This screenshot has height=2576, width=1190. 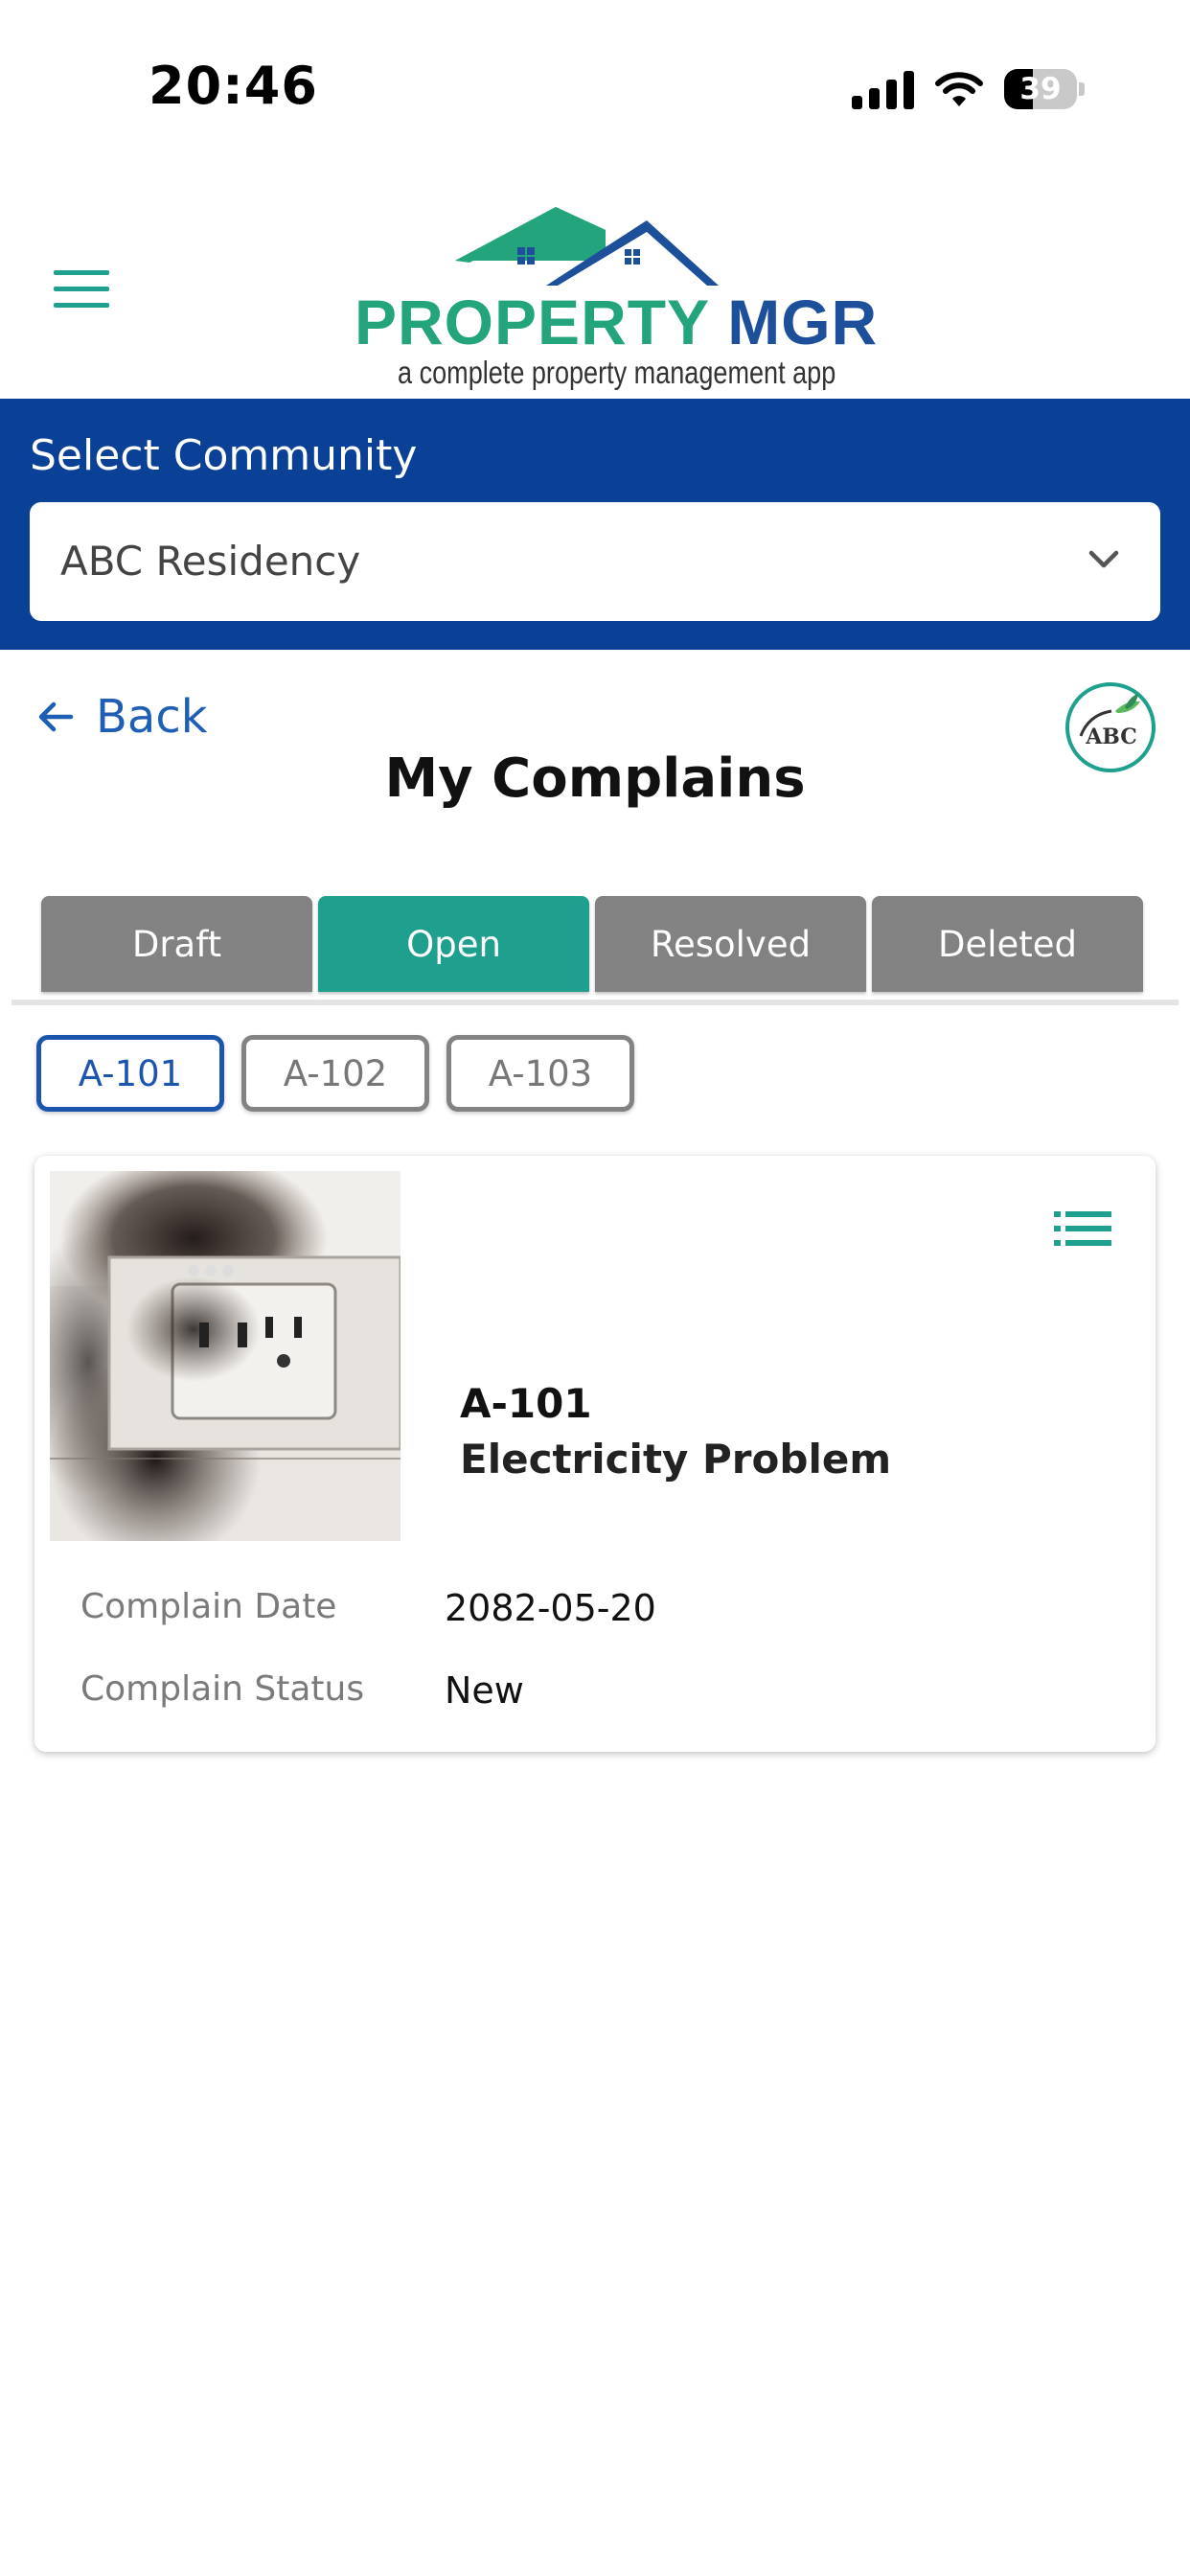 I want to click on status-tabs: Draft Open Resolved Deleted, so click(x=592, y=944).